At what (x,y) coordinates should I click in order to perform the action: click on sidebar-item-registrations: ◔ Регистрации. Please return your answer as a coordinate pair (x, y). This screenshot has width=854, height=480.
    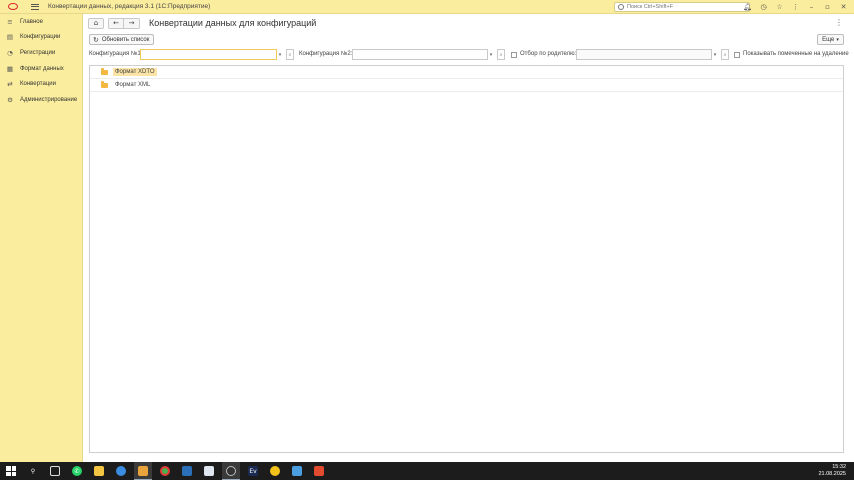
    Looking at the image, I should click on (41, 53).